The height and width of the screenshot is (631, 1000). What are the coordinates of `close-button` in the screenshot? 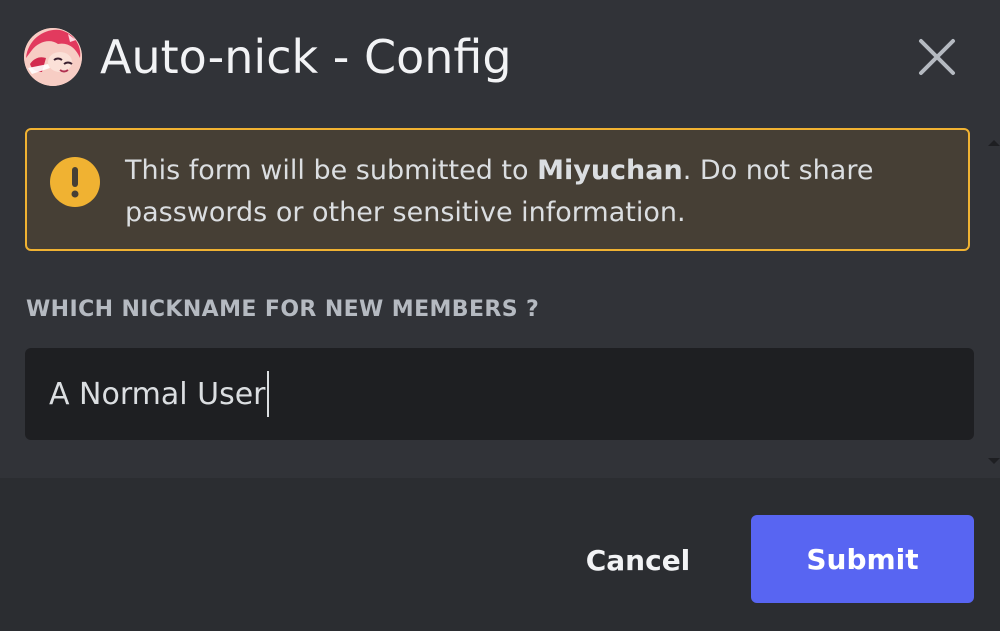 It's located at (937, 57).